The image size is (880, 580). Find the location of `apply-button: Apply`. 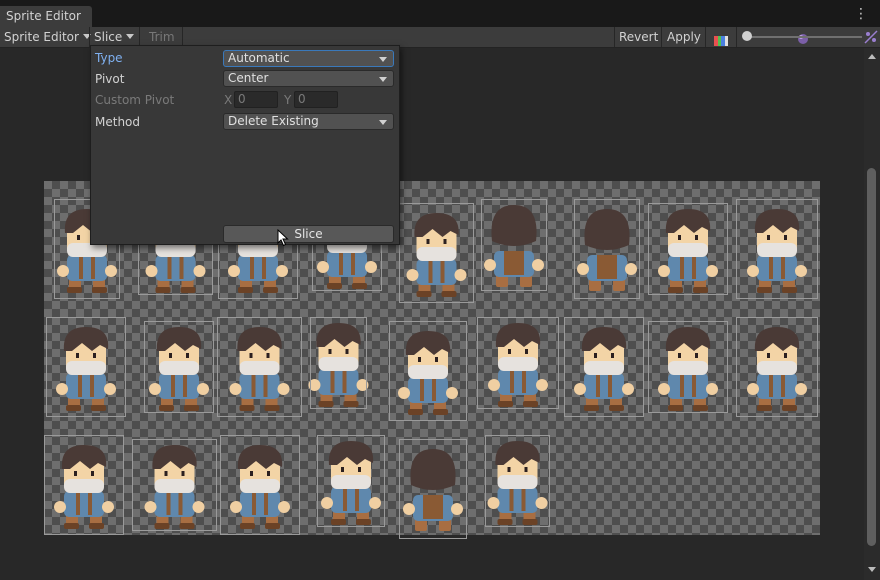

apply-button: Apply is located at coordinates (684, 37).